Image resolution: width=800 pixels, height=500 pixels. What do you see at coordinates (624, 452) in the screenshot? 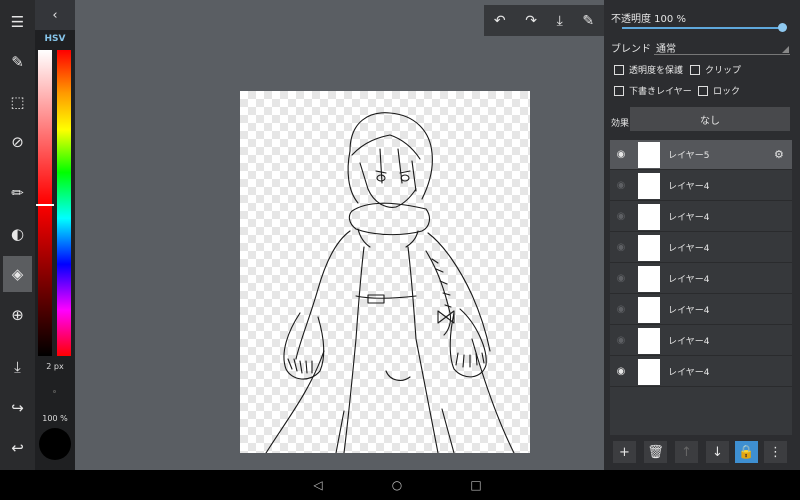
I see `add-layer-icon: +` at bounding box center [624, 452].